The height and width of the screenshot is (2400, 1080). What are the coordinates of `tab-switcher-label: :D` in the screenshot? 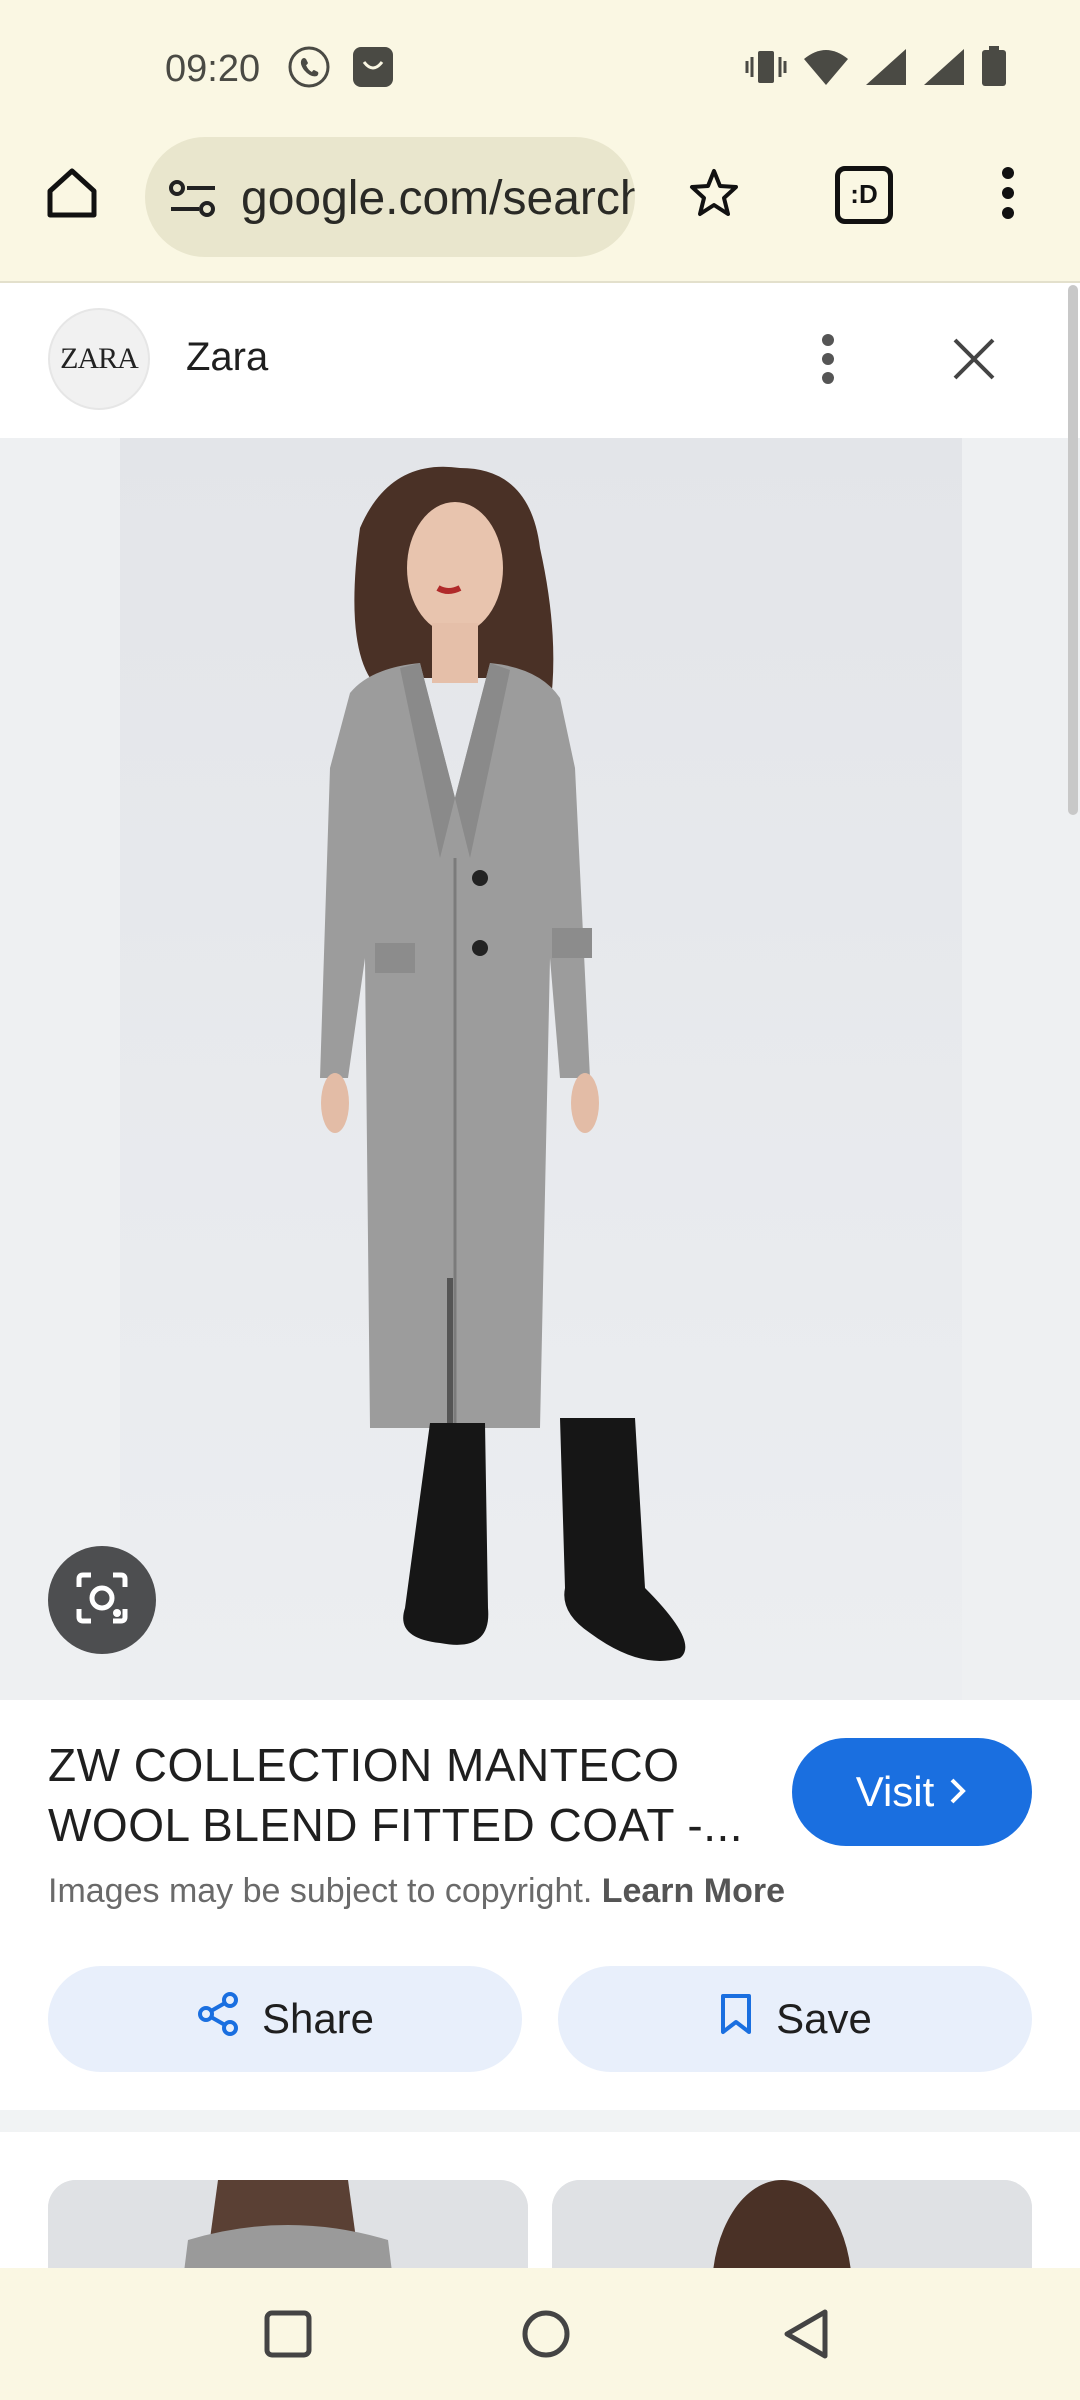 It's located at (864, 194).